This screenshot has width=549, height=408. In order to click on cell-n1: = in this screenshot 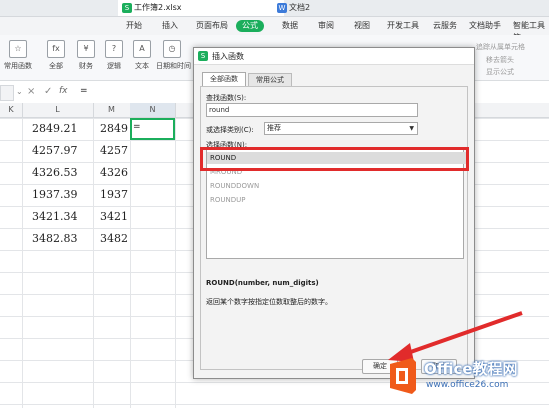, I will do `click(137, 127)`.